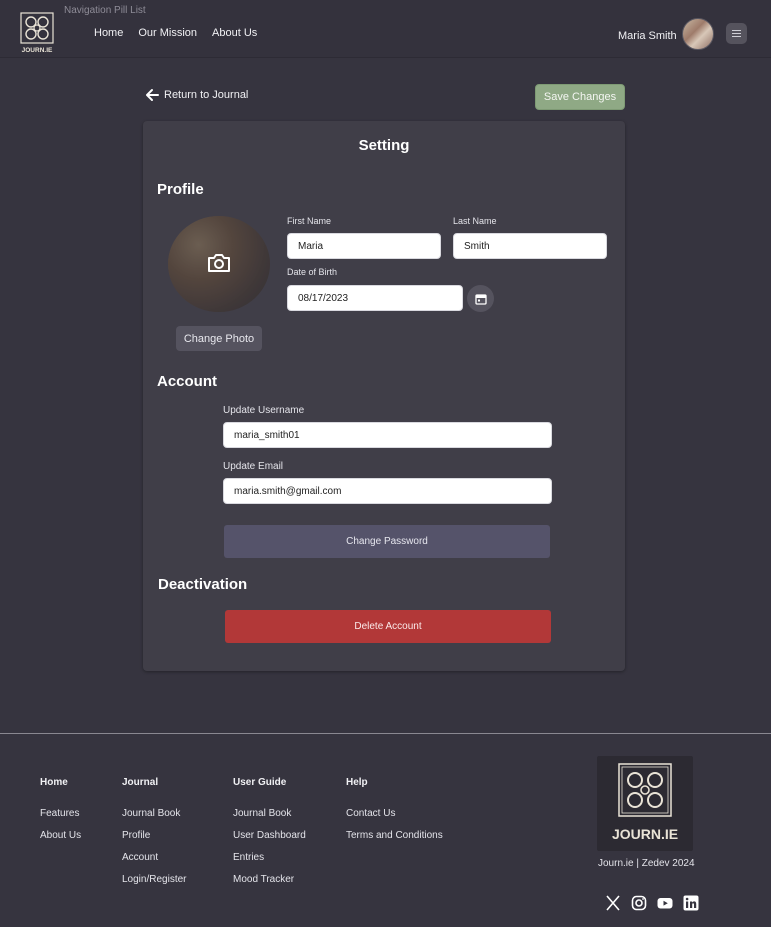 The image size is (771, 927). I want to click on save-changes-button: Save Changes, so click(580, 97).